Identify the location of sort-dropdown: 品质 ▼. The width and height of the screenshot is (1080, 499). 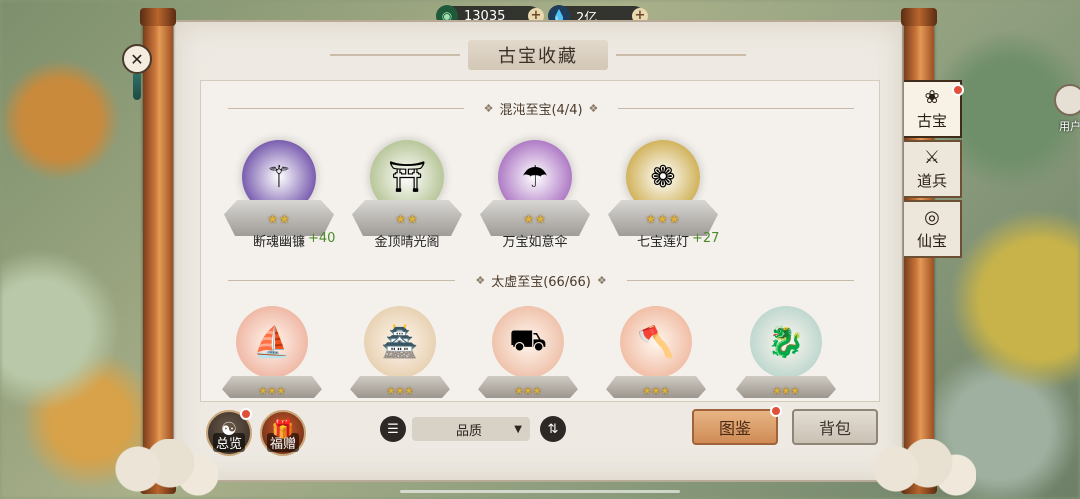
(471, 429).